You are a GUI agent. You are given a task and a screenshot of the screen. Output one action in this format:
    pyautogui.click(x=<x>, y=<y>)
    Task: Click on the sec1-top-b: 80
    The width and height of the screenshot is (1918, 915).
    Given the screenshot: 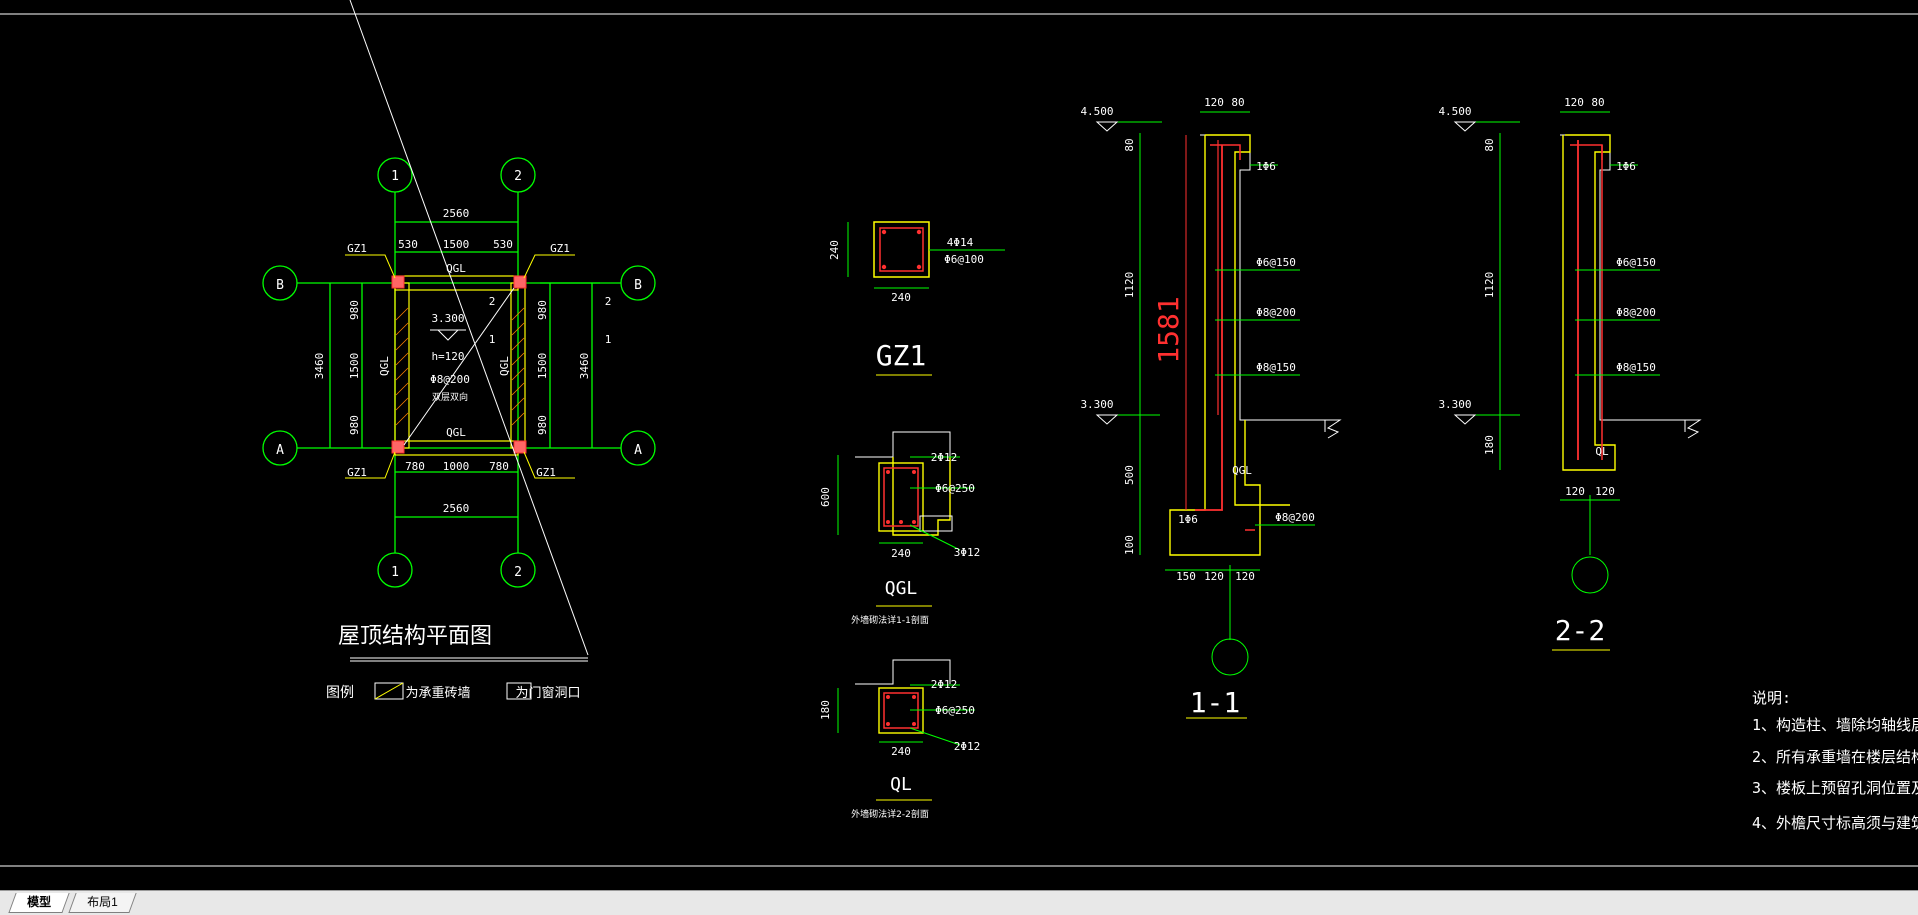 What is the action you would take?
    pyautogui.click(x=1237, y=102)
    